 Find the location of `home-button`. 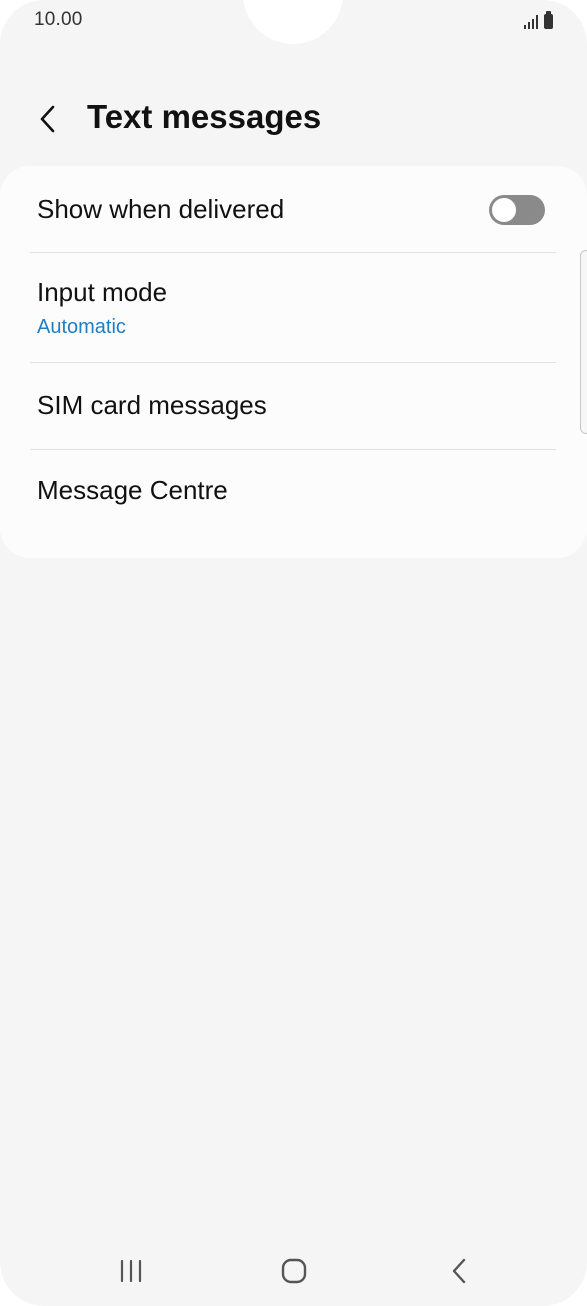

home-button is located at coordinates (294, 1271).